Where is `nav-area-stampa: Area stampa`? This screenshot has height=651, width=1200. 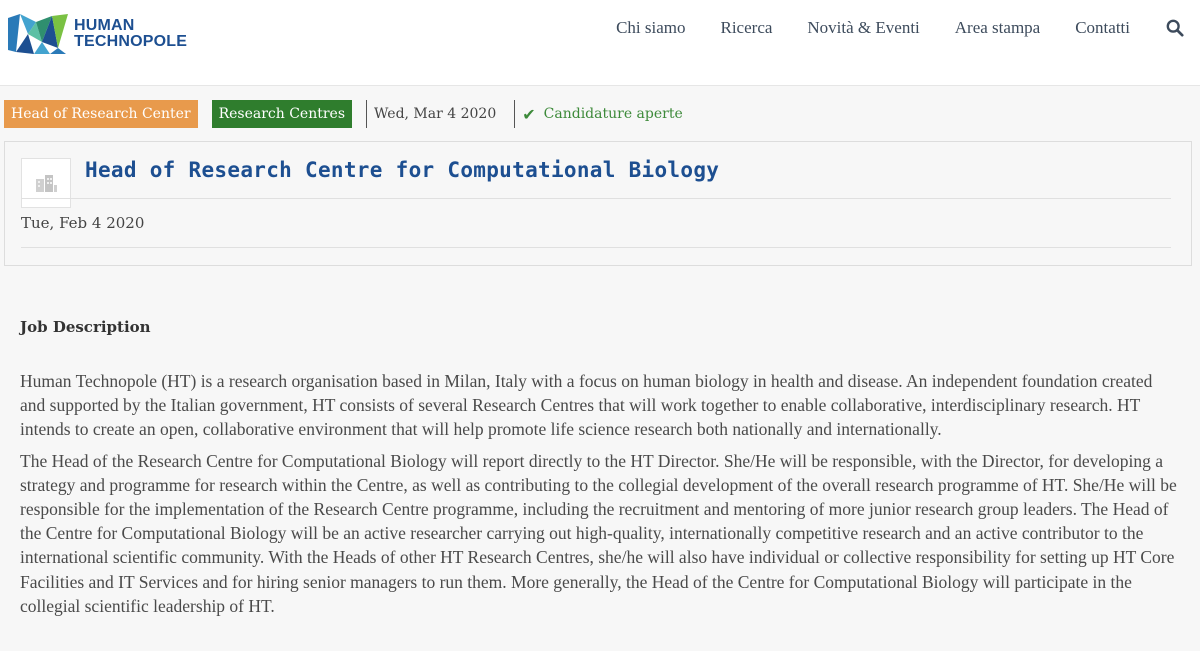 nav-area-stampa: Area stampa is located at coordinates (997, 28).